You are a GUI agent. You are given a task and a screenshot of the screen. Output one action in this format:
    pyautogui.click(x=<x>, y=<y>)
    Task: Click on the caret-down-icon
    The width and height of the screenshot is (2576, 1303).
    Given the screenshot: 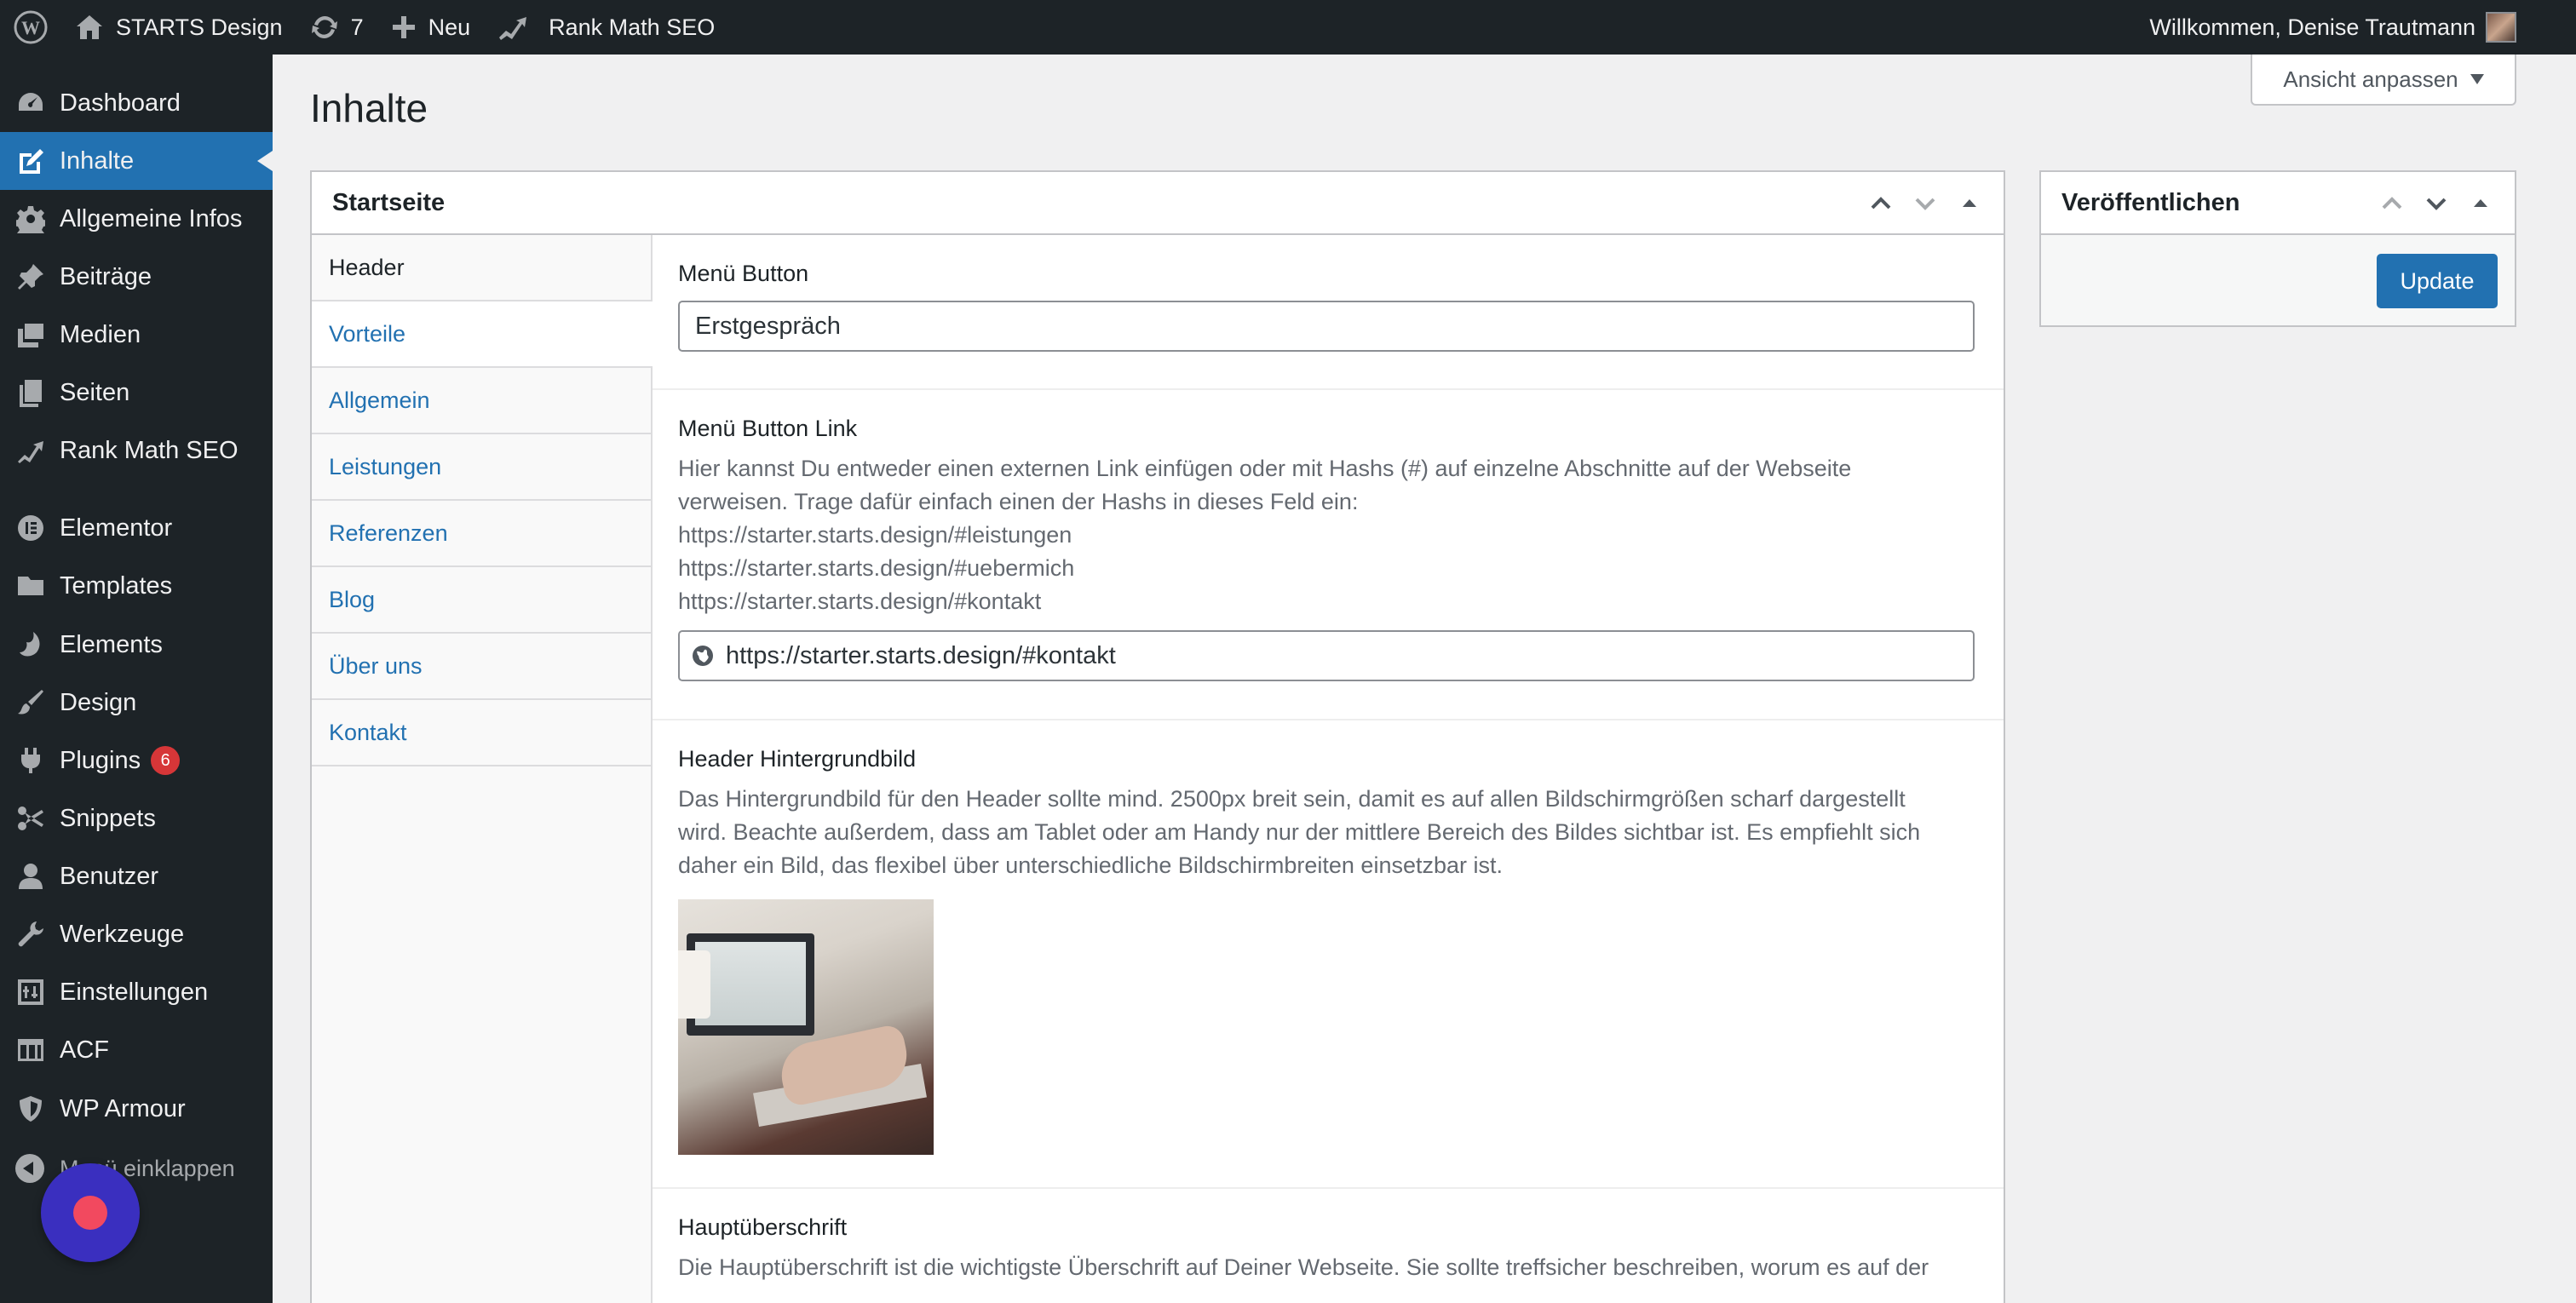 What is the action you would take?
    pyautogui.click(x=2477, y=79)
    